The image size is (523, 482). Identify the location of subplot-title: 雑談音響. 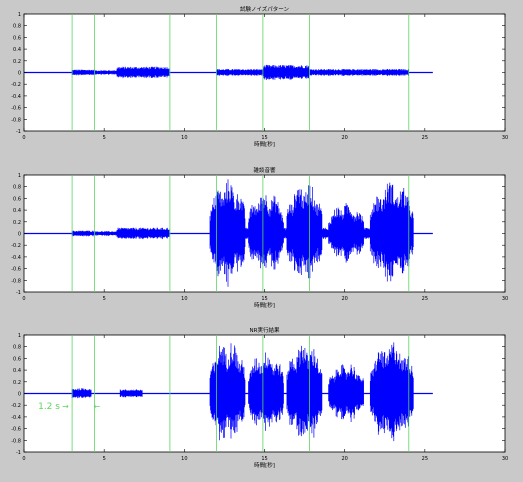
(264, 170).